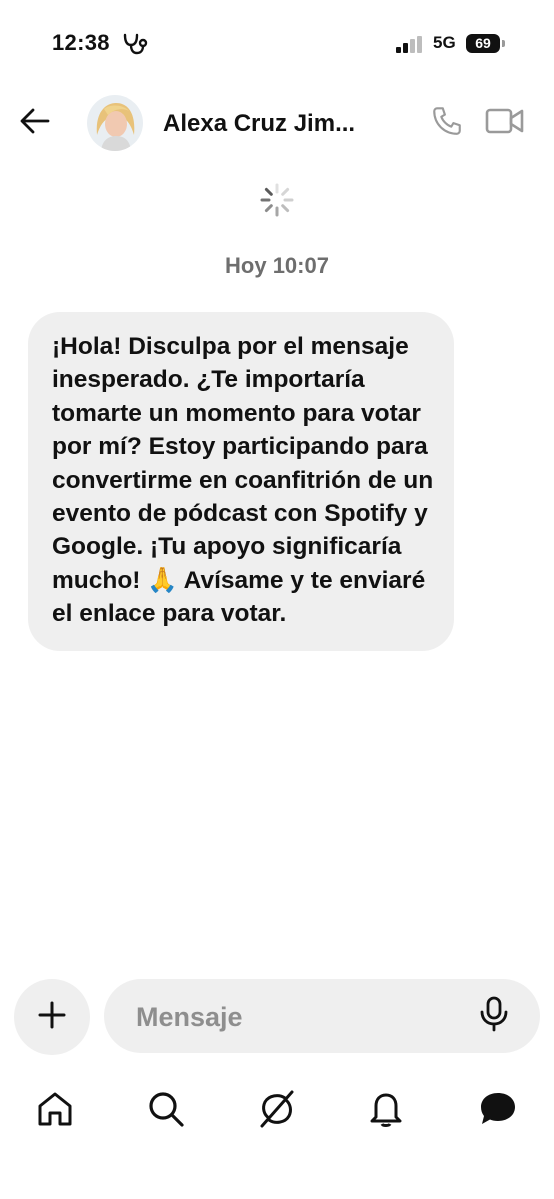  I want to click on home-icon, so click(55, 1111).